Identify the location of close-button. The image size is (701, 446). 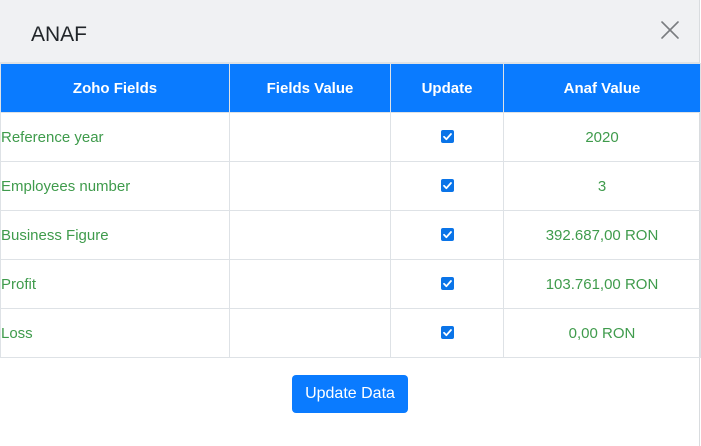
(670, 30).